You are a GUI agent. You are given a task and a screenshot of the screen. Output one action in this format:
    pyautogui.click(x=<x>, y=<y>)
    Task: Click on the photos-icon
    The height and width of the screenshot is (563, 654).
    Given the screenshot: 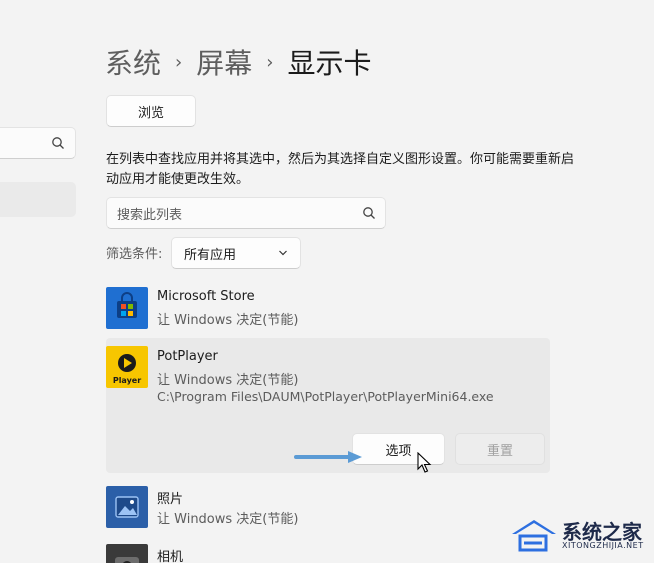 What is the action you would take?
    pyautogui.click(x=127, y=507)
    